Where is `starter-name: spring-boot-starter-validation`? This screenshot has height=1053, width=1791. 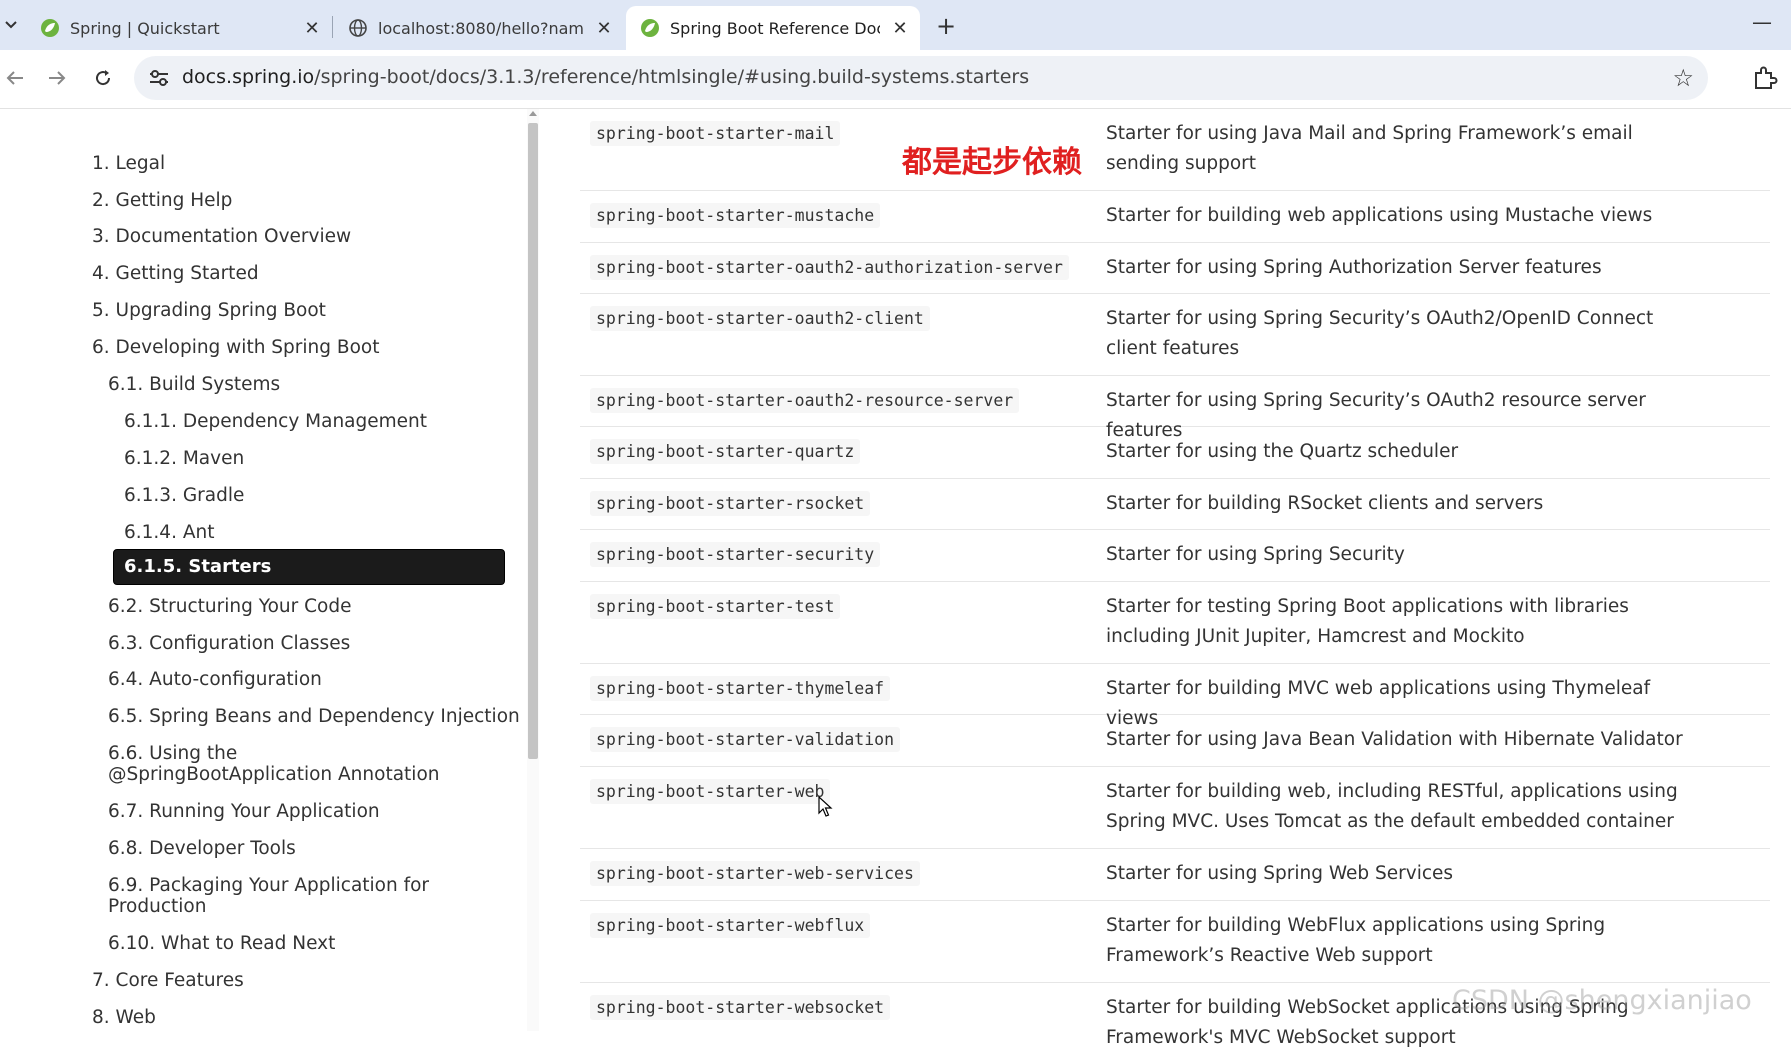
starter-name: spring-boot-starter-validation is located at coordinates (745, 739).